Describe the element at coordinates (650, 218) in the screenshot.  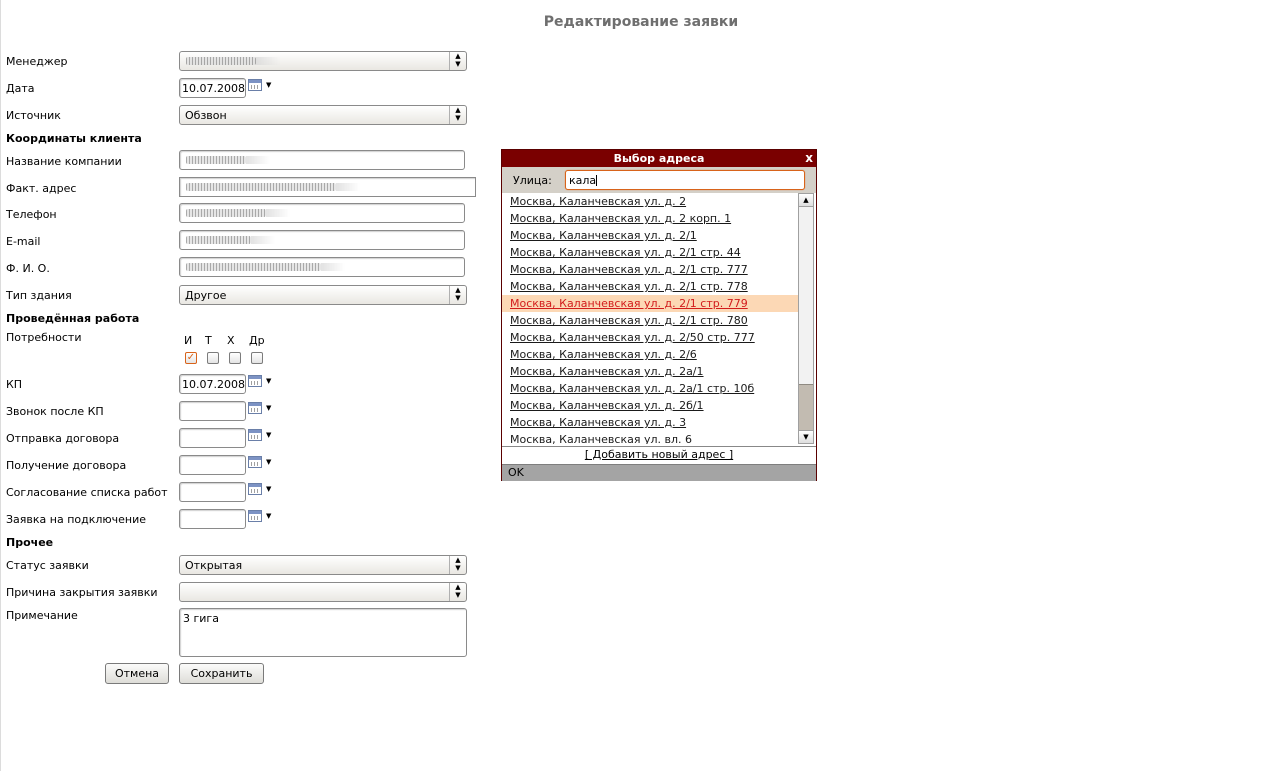
I see `address-item: Москва, Каланчевская ул. д. 2 корп. 1` at that location.